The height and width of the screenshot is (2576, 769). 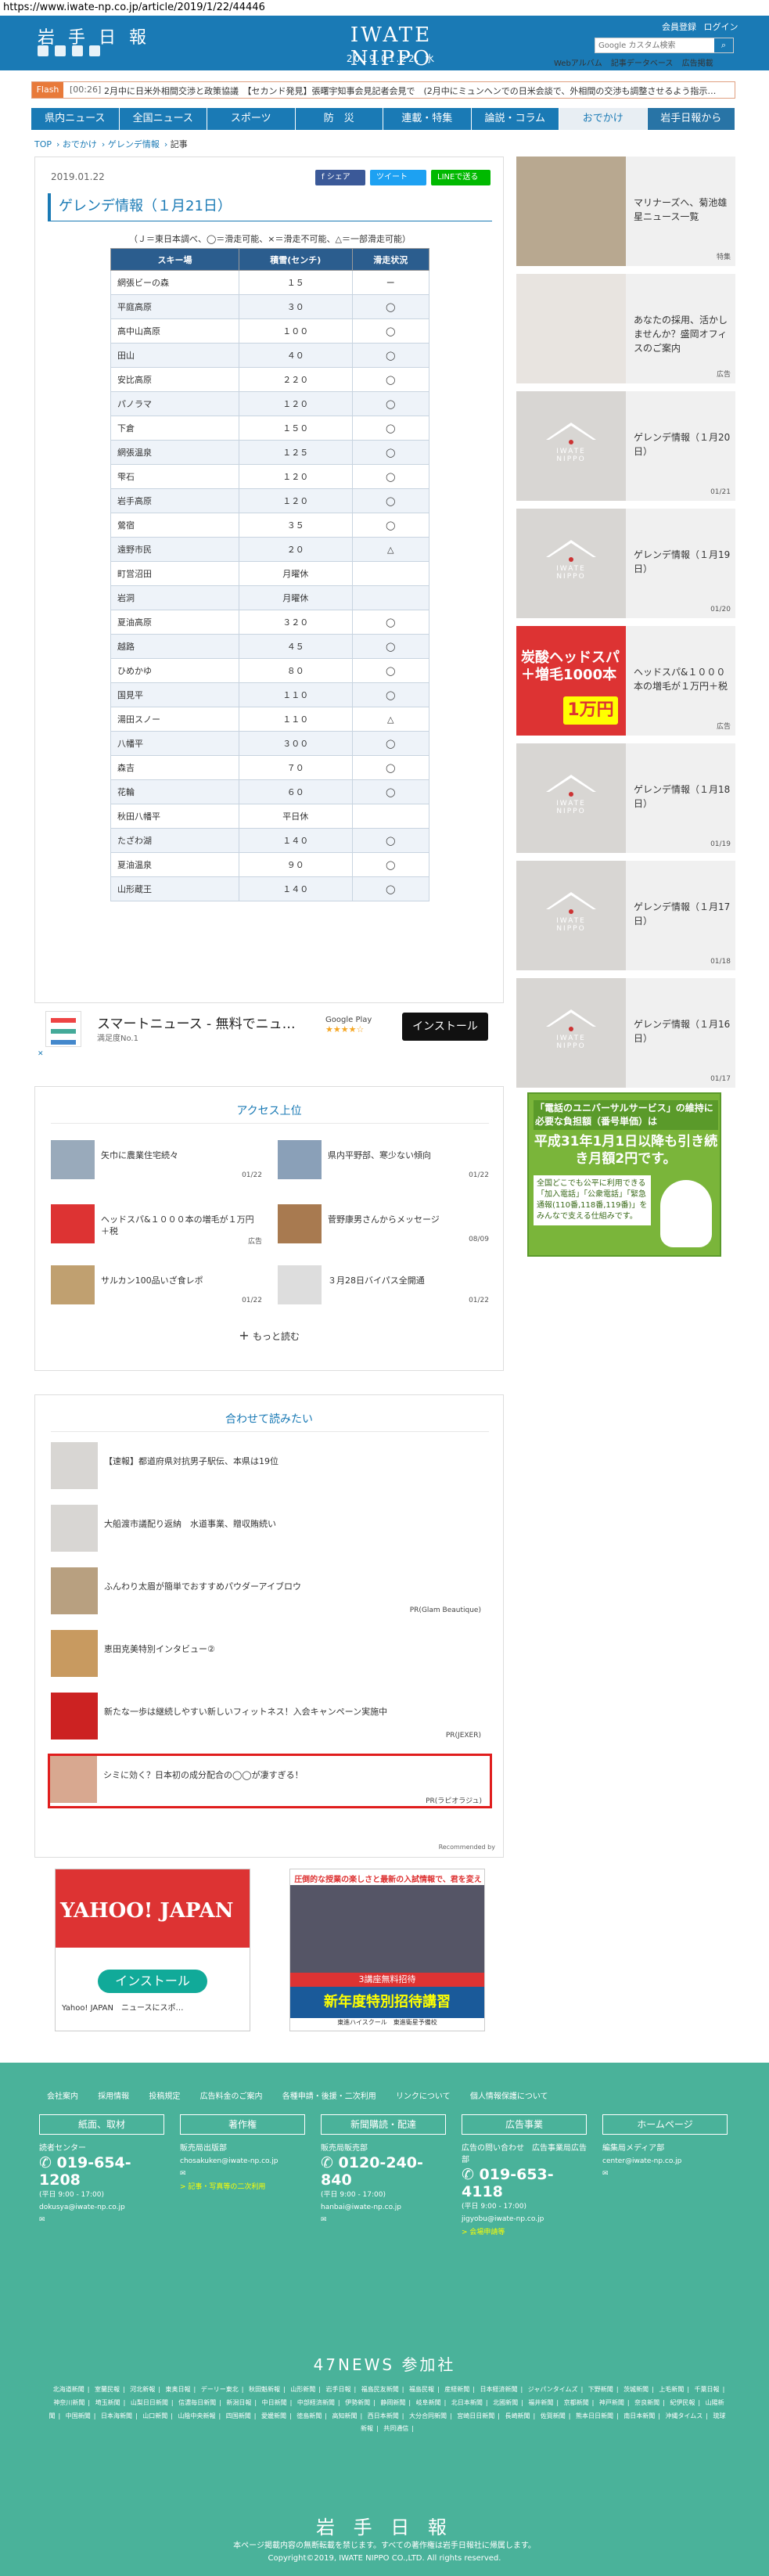 I want to click on n47-member-link: 北國新聞, so click(x=505, y=2403).